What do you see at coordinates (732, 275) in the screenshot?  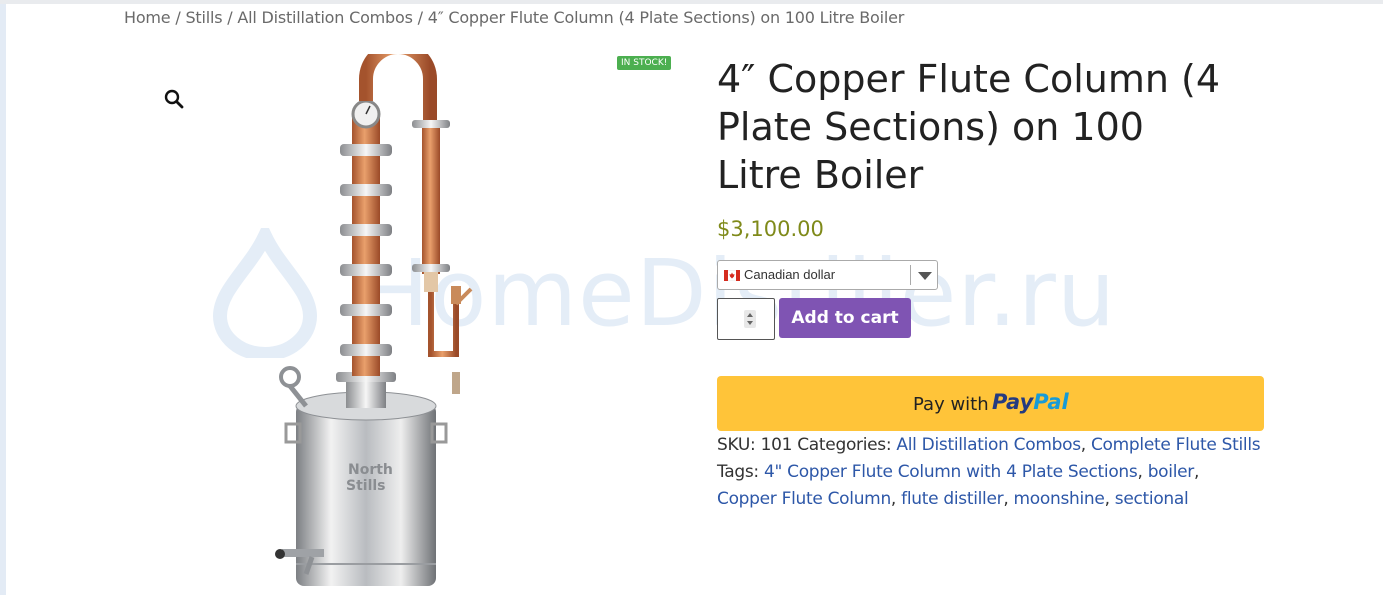 I see `canada-flag-icon` at bounding box center [732, 275].